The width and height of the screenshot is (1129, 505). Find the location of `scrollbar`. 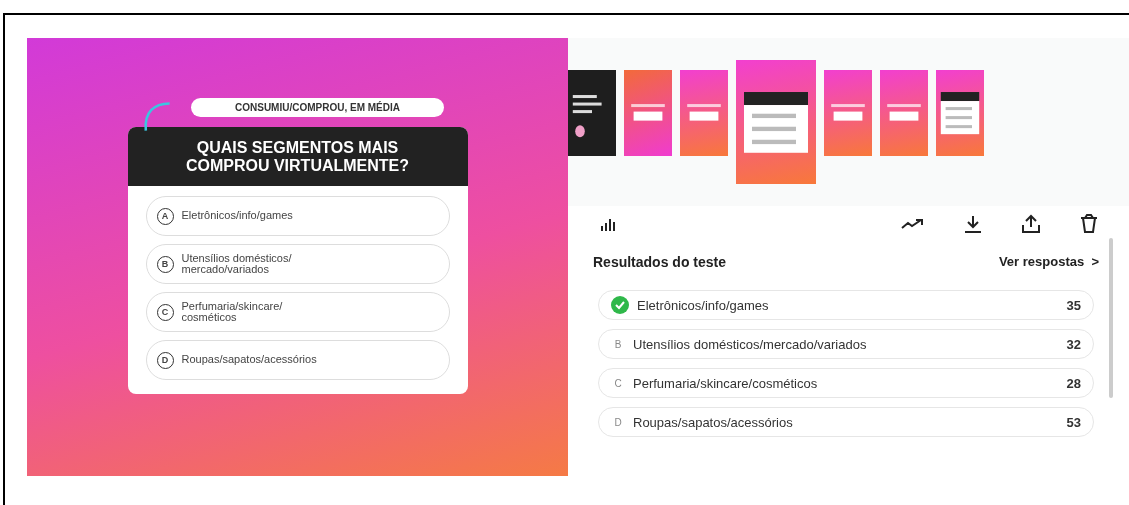

scrollbar is located at coordinates (1111, 318).